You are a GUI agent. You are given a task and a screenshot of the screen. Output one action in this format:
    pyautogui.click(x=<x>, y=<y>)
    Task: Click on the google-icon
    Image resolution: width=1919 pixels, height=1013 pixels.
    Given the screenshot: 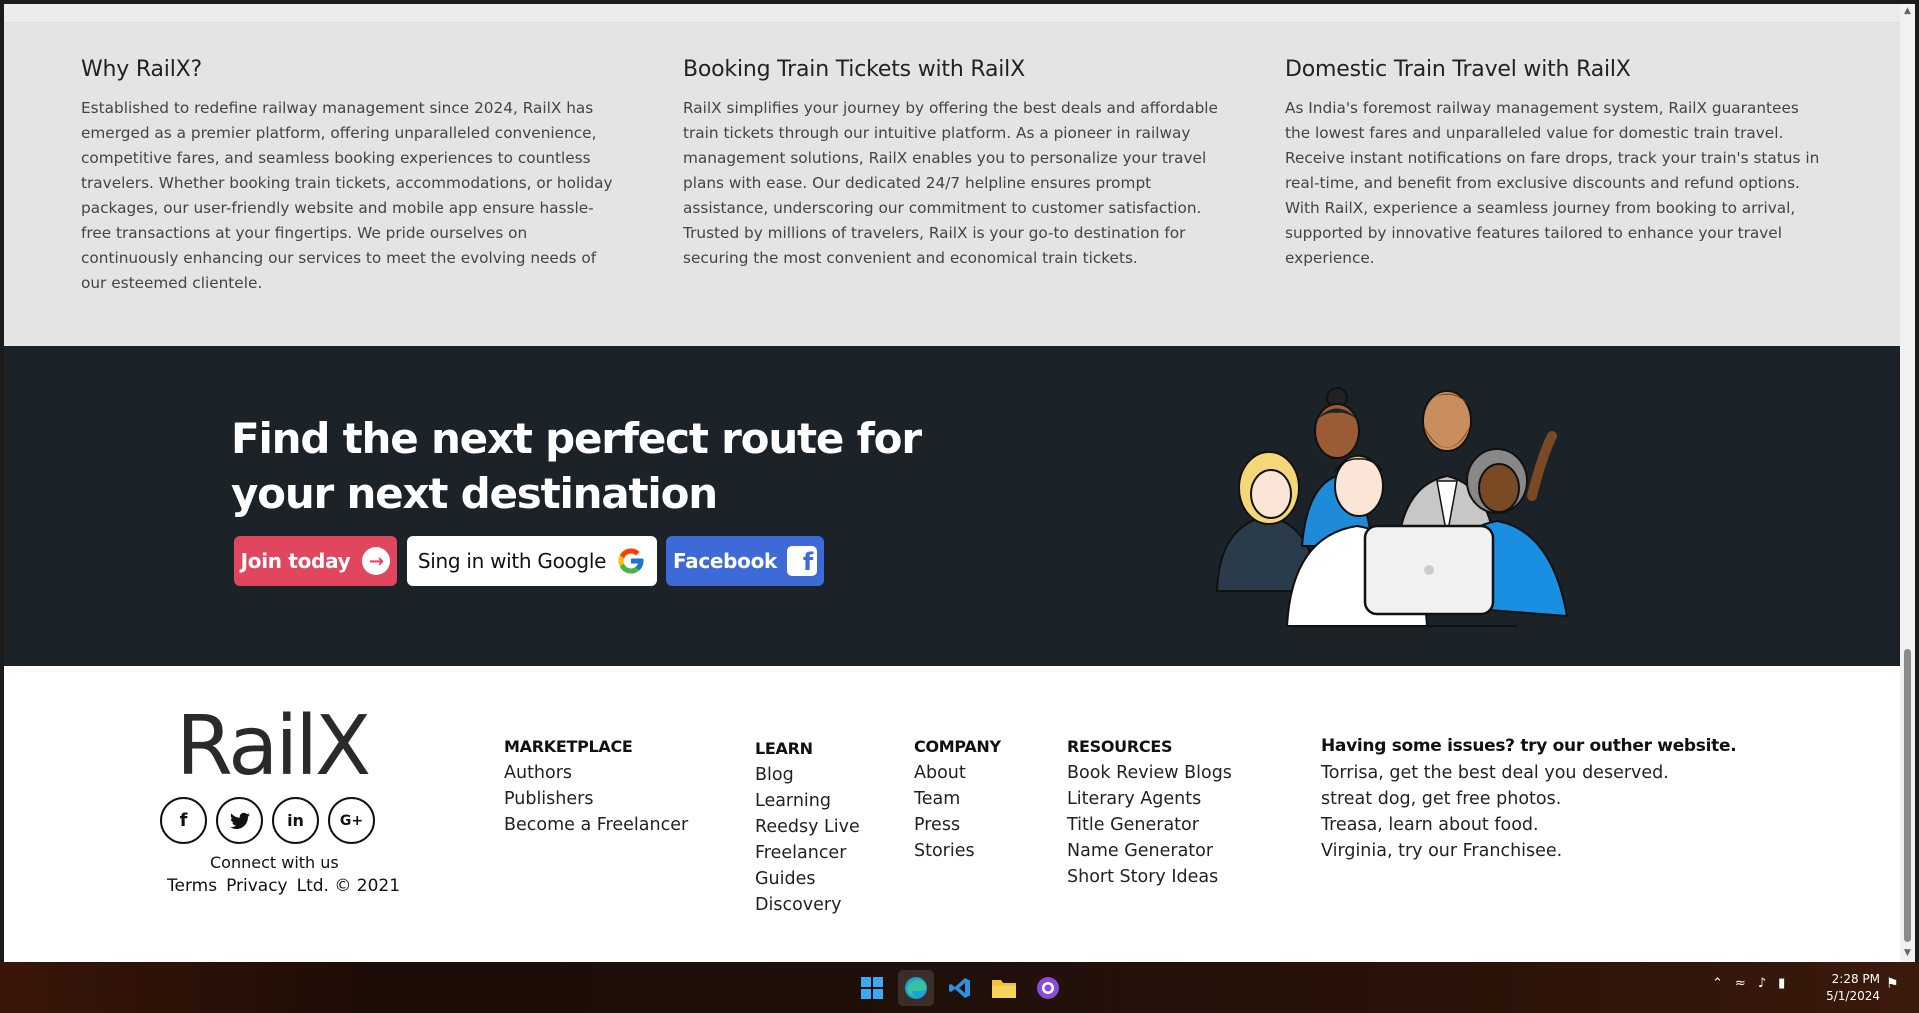 What is the action you would take?
    pyautogui.click(x=631, y=561)
    